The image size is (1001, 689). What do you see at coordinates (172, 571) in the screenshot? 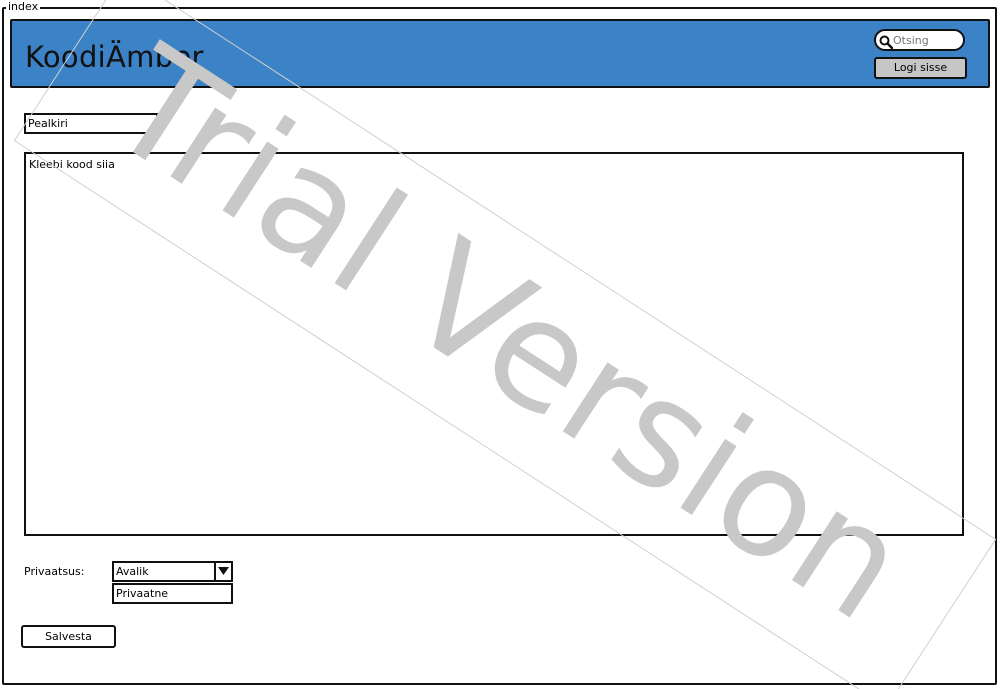
I see `privacy-select: Avalik` at bounding box center [172, 571].